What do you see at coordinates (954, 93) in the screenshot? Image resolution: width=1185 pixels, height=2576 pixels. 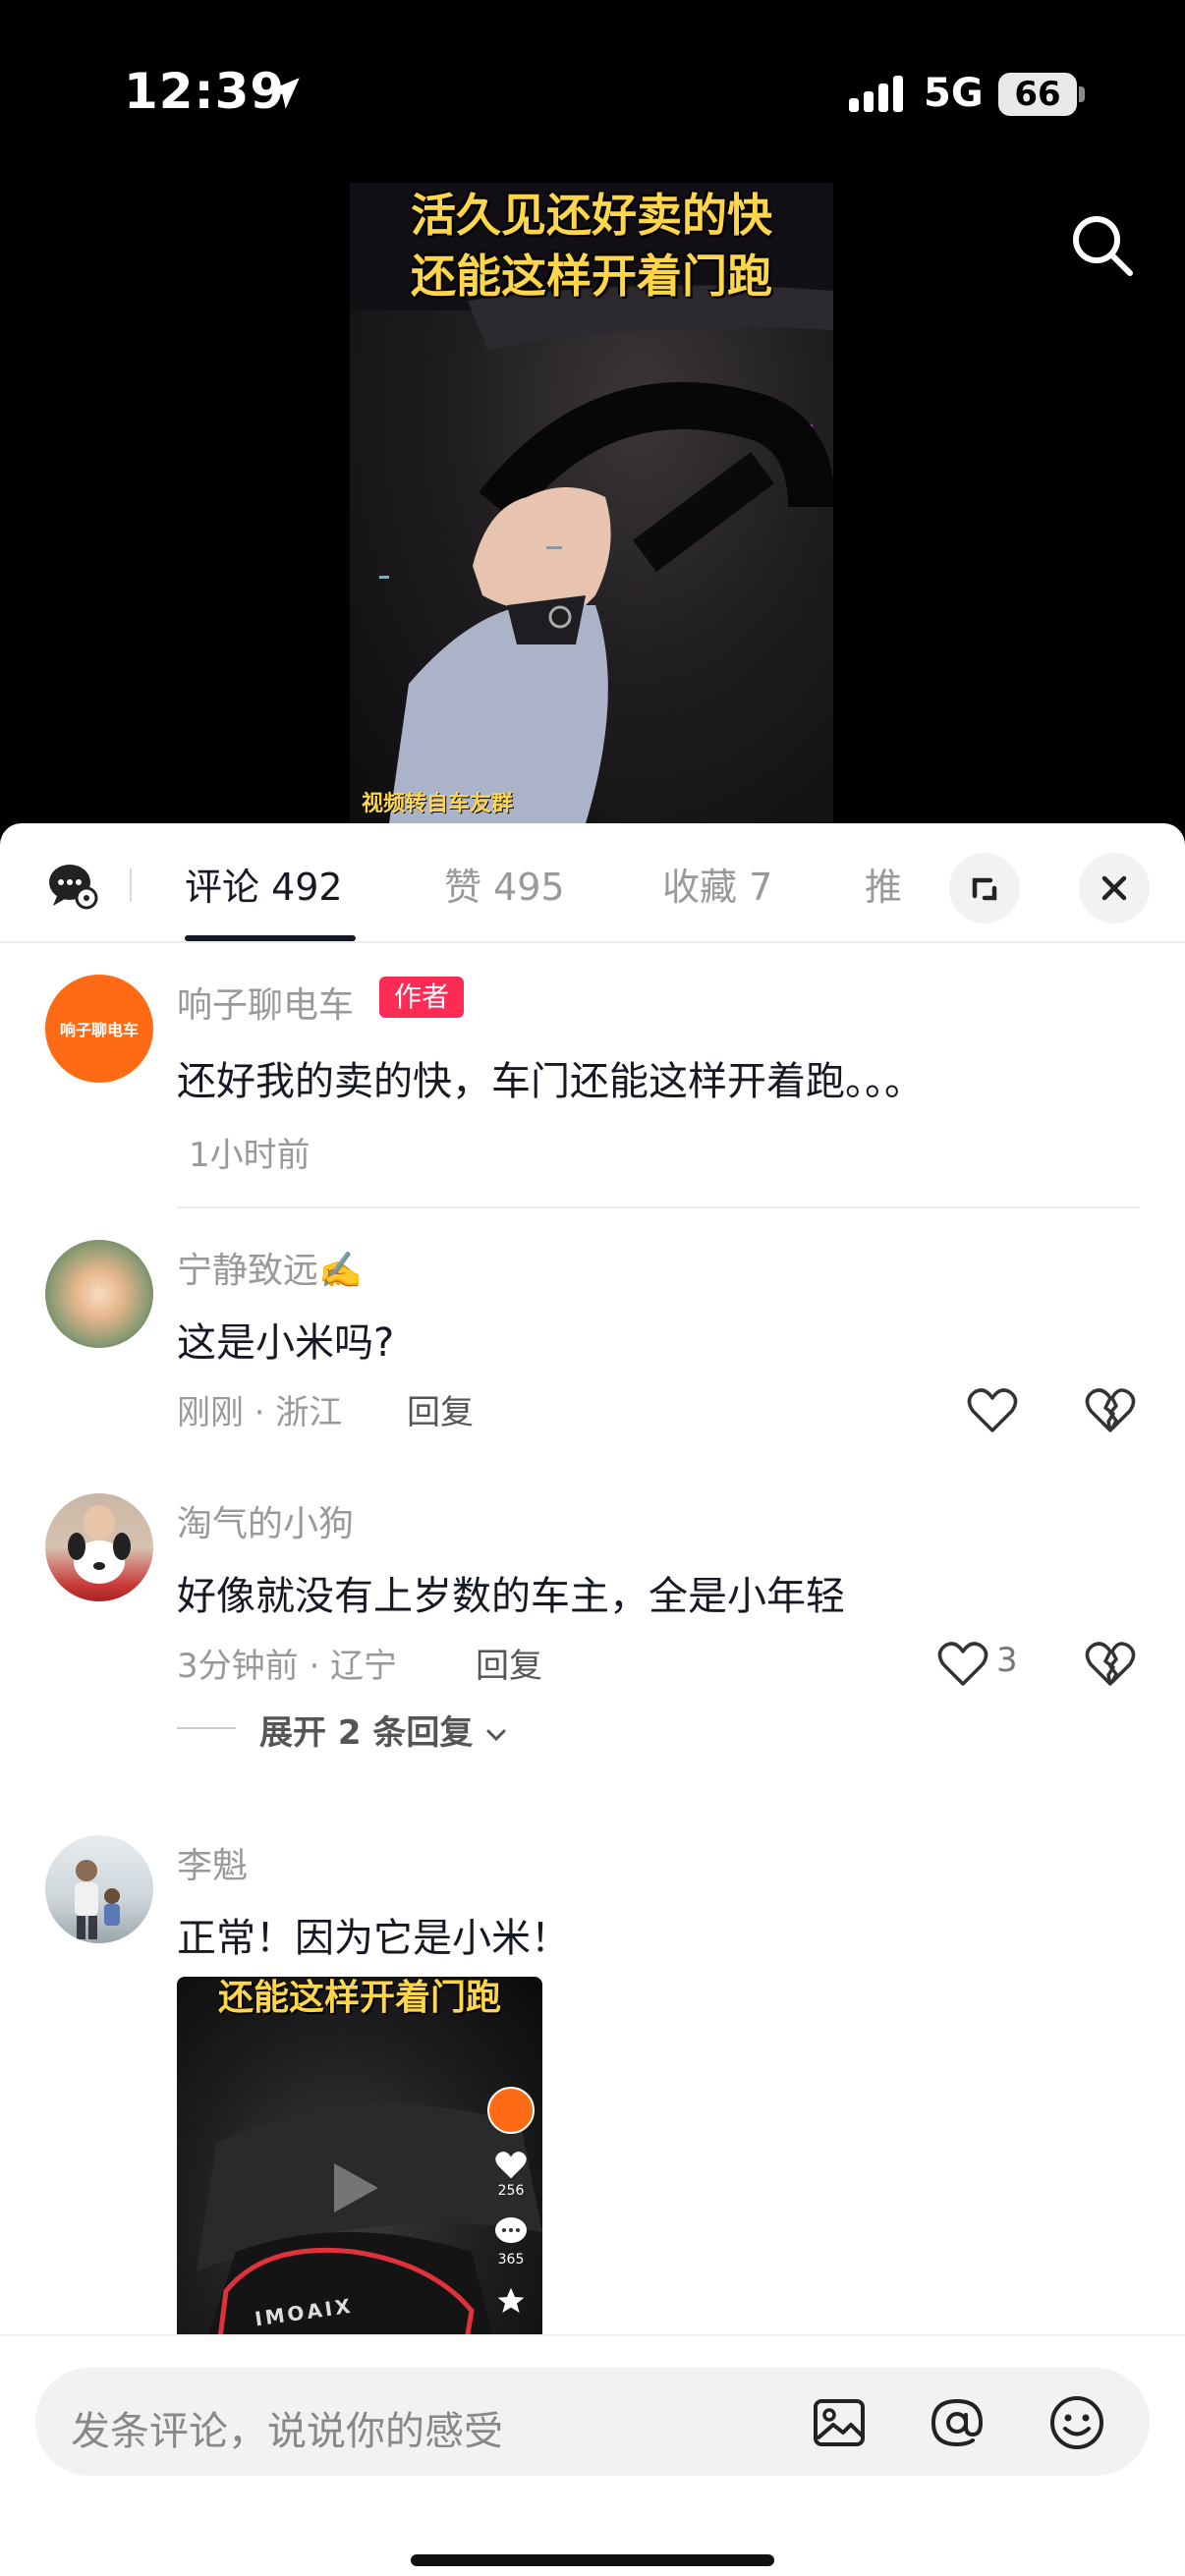 I see `network-type: 5G` at bounding box center [954, 93].